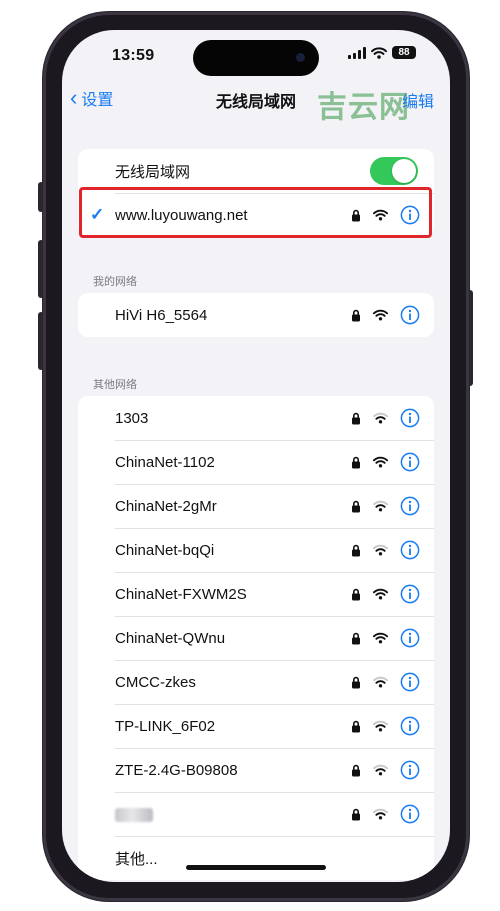 This screenshot has width=500, height=911. Describe the element at coordinates (155, 682) in the screenshot. I see `network-name: CMCC-zkes` at that location.